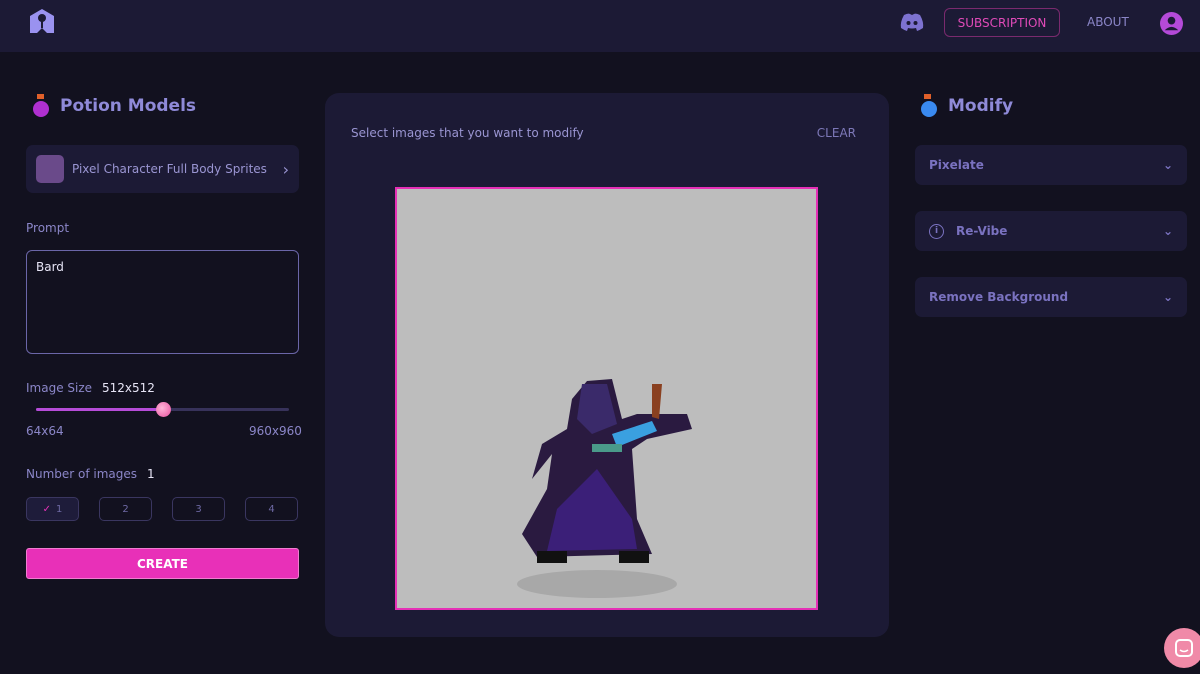  Describe the element at coordinates (52, 509) in the screenshot. I see `count-option-1: ✓ 1` at that location.